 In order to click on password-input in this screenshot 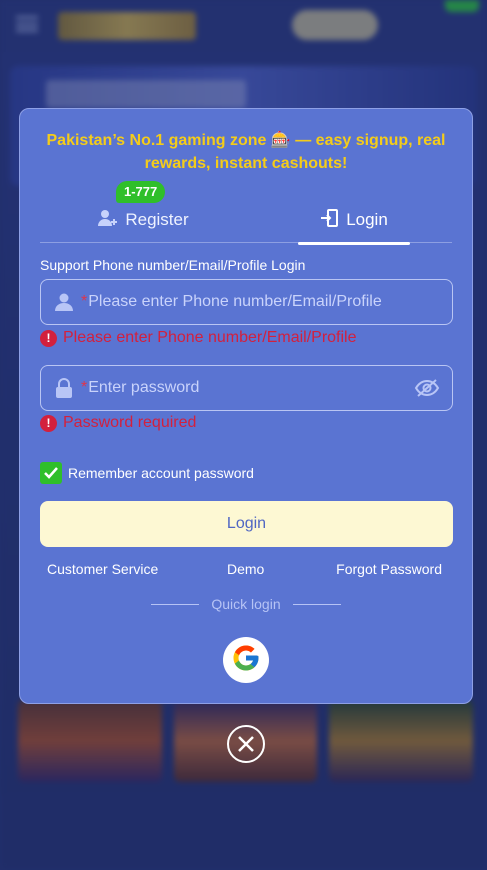, I will do `click(251, 388)`.